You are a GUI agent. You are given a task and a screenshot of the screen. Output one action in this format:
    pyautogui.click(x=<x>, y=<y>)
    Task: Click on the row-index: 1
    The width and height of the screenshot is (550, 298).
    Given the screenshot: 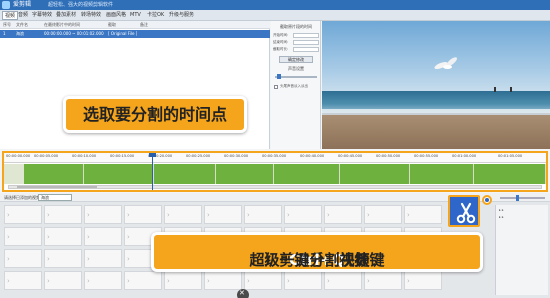 What is the action you would take?
    pyautogui.click(x=4, y=33)
    